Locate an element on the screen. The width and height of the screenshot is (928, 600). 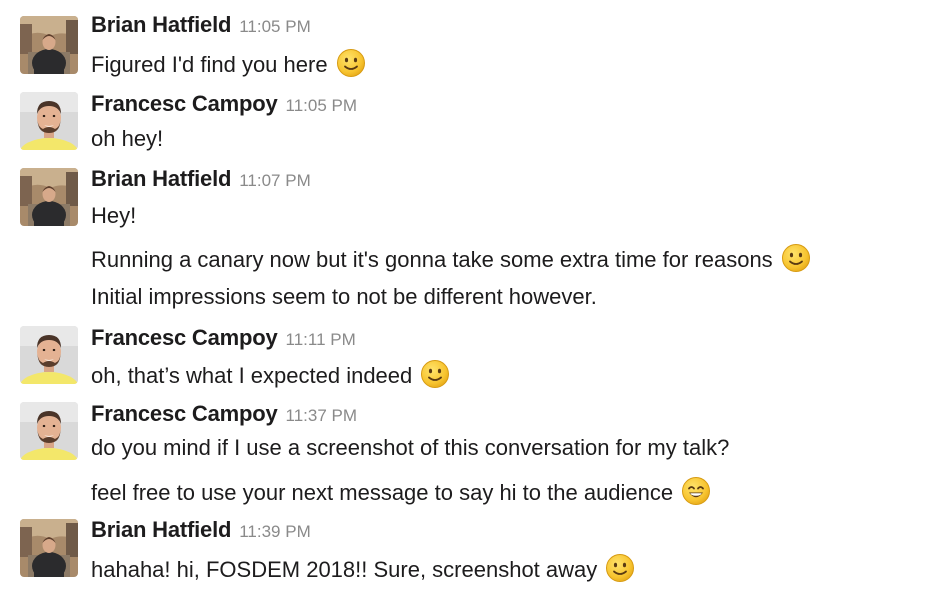
message-text-content: oh hey! is located at coordinates (127, 138).